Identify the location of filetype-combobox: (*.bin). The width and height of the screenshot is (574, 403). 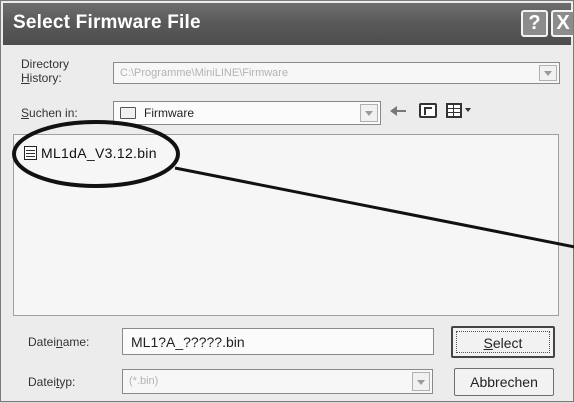
(277, 381).